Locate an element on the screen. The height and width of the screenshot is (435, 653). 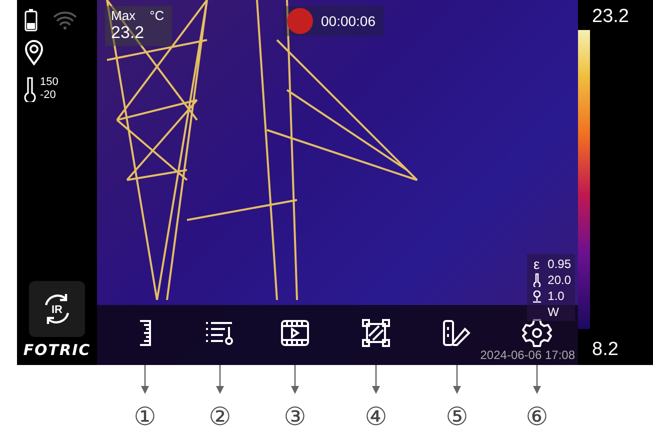
measure-label: Max is located at coordinates (123, 15).